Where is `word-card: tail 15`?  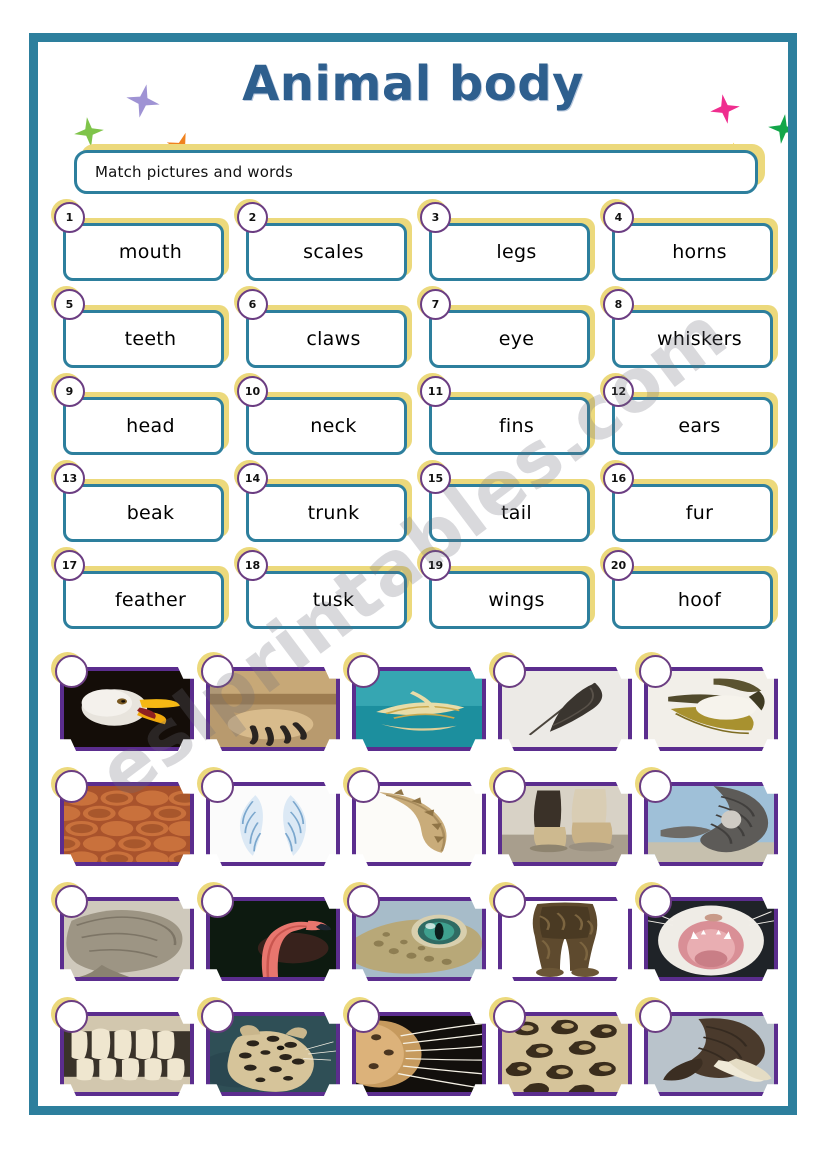
word-card: tail 15 is located at coordinates (509, 511).